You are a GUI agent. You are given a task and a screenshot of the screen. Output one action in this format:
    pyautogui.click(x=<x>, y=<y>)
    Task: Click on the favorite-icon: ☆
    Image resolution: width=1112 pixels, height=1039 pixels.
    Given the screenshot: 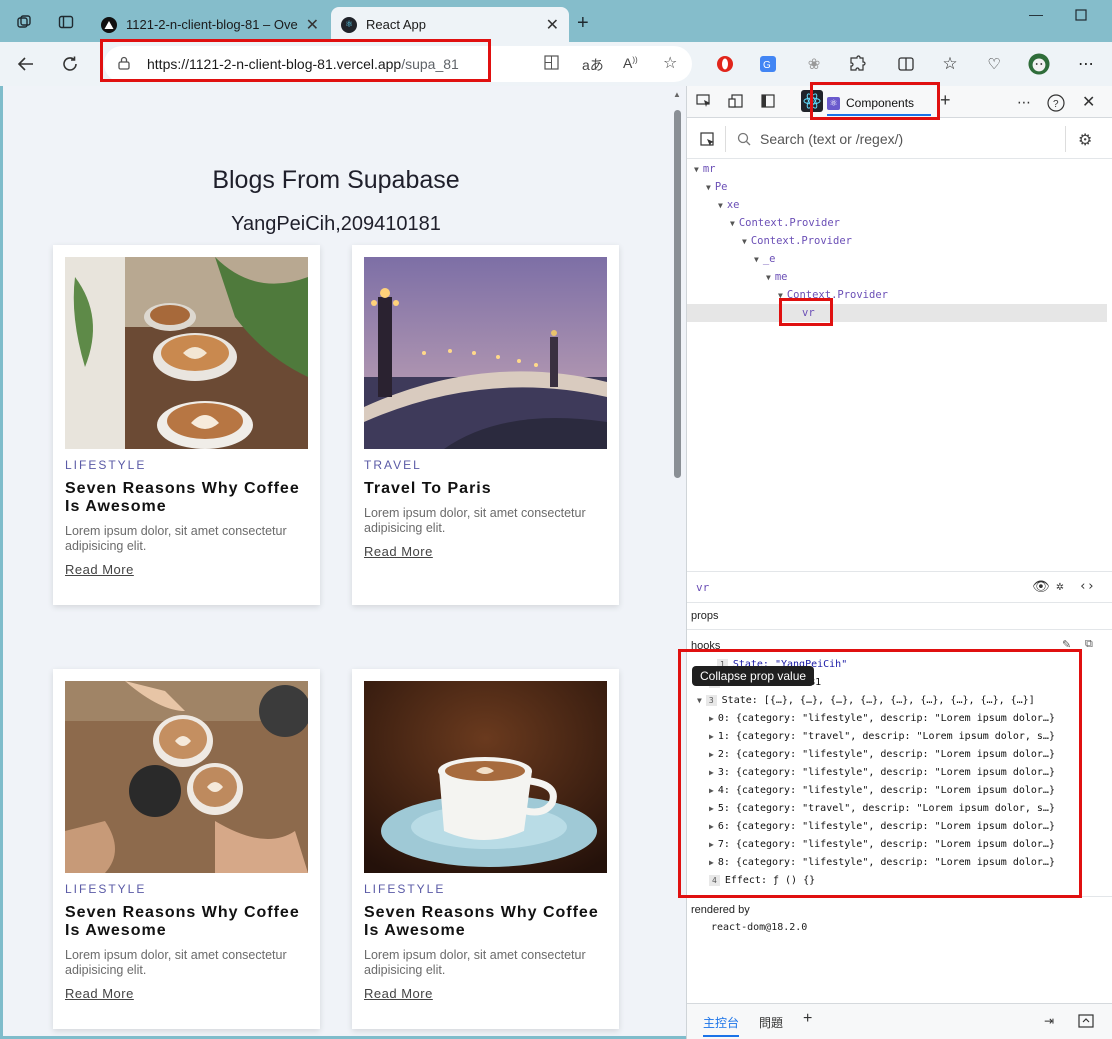 What is the action you would take?
    pyautogui.click(x=670, y=63)
    